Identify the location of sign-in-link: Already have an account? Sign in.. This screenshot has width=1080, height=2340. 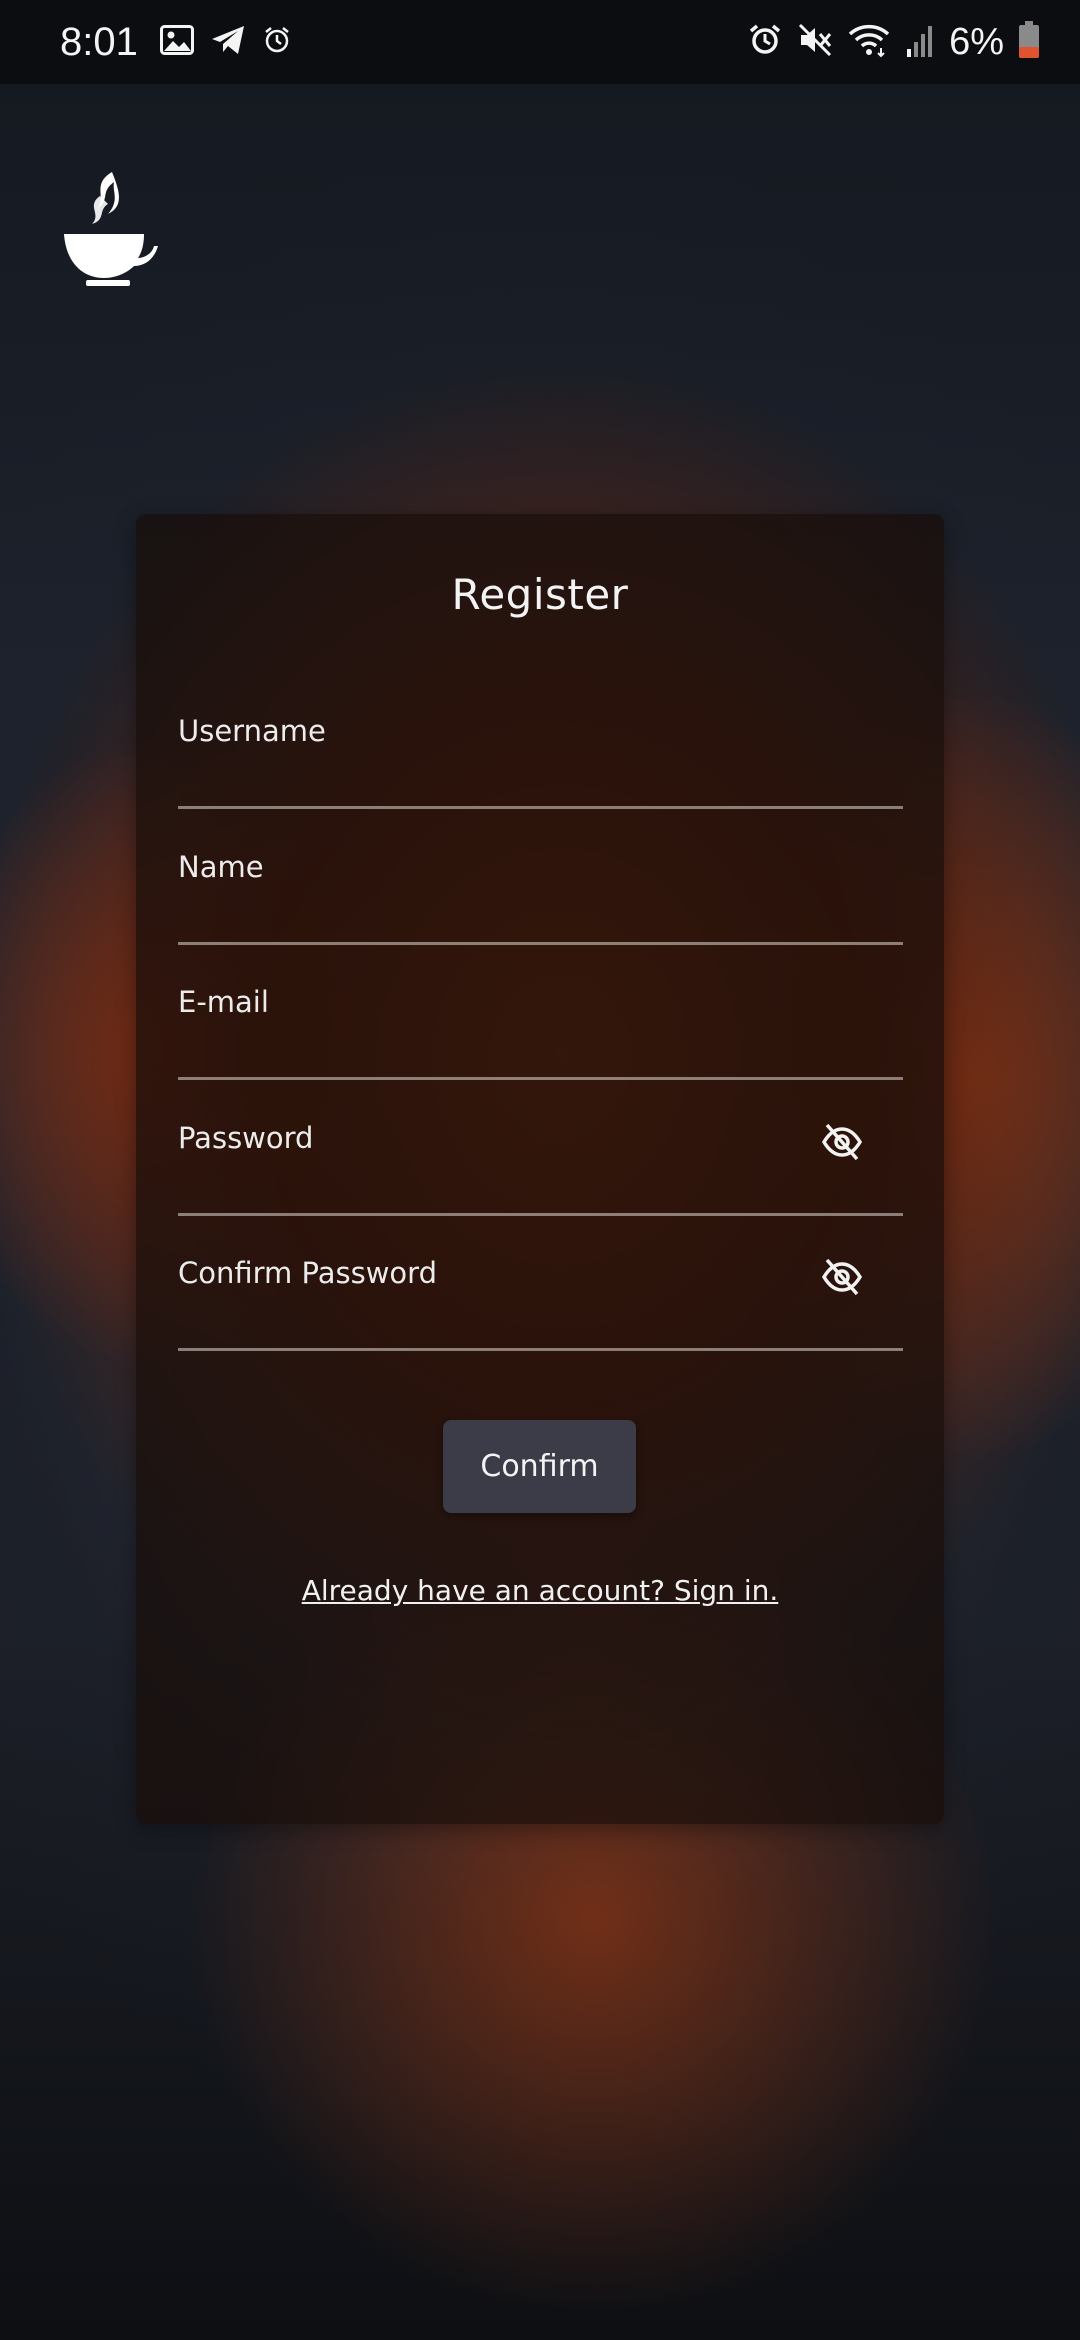
(540, 1590).